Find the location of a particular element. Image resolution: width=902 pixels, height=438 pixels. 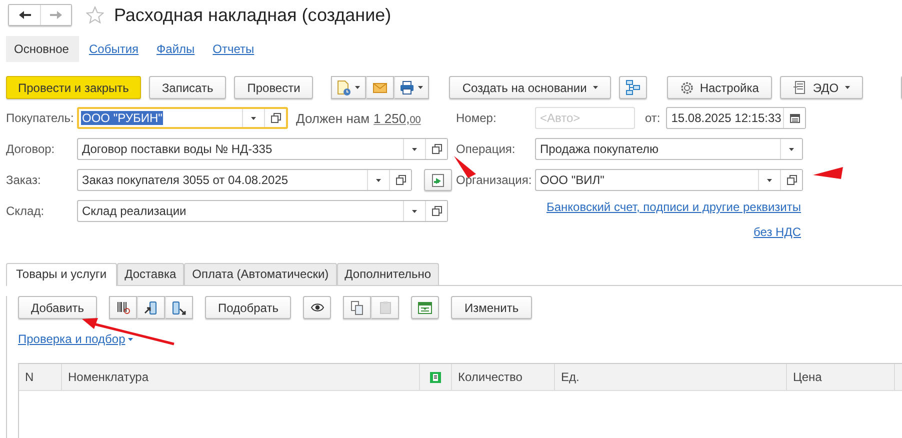

scanner-export-button is located at coordinates (179, 307).